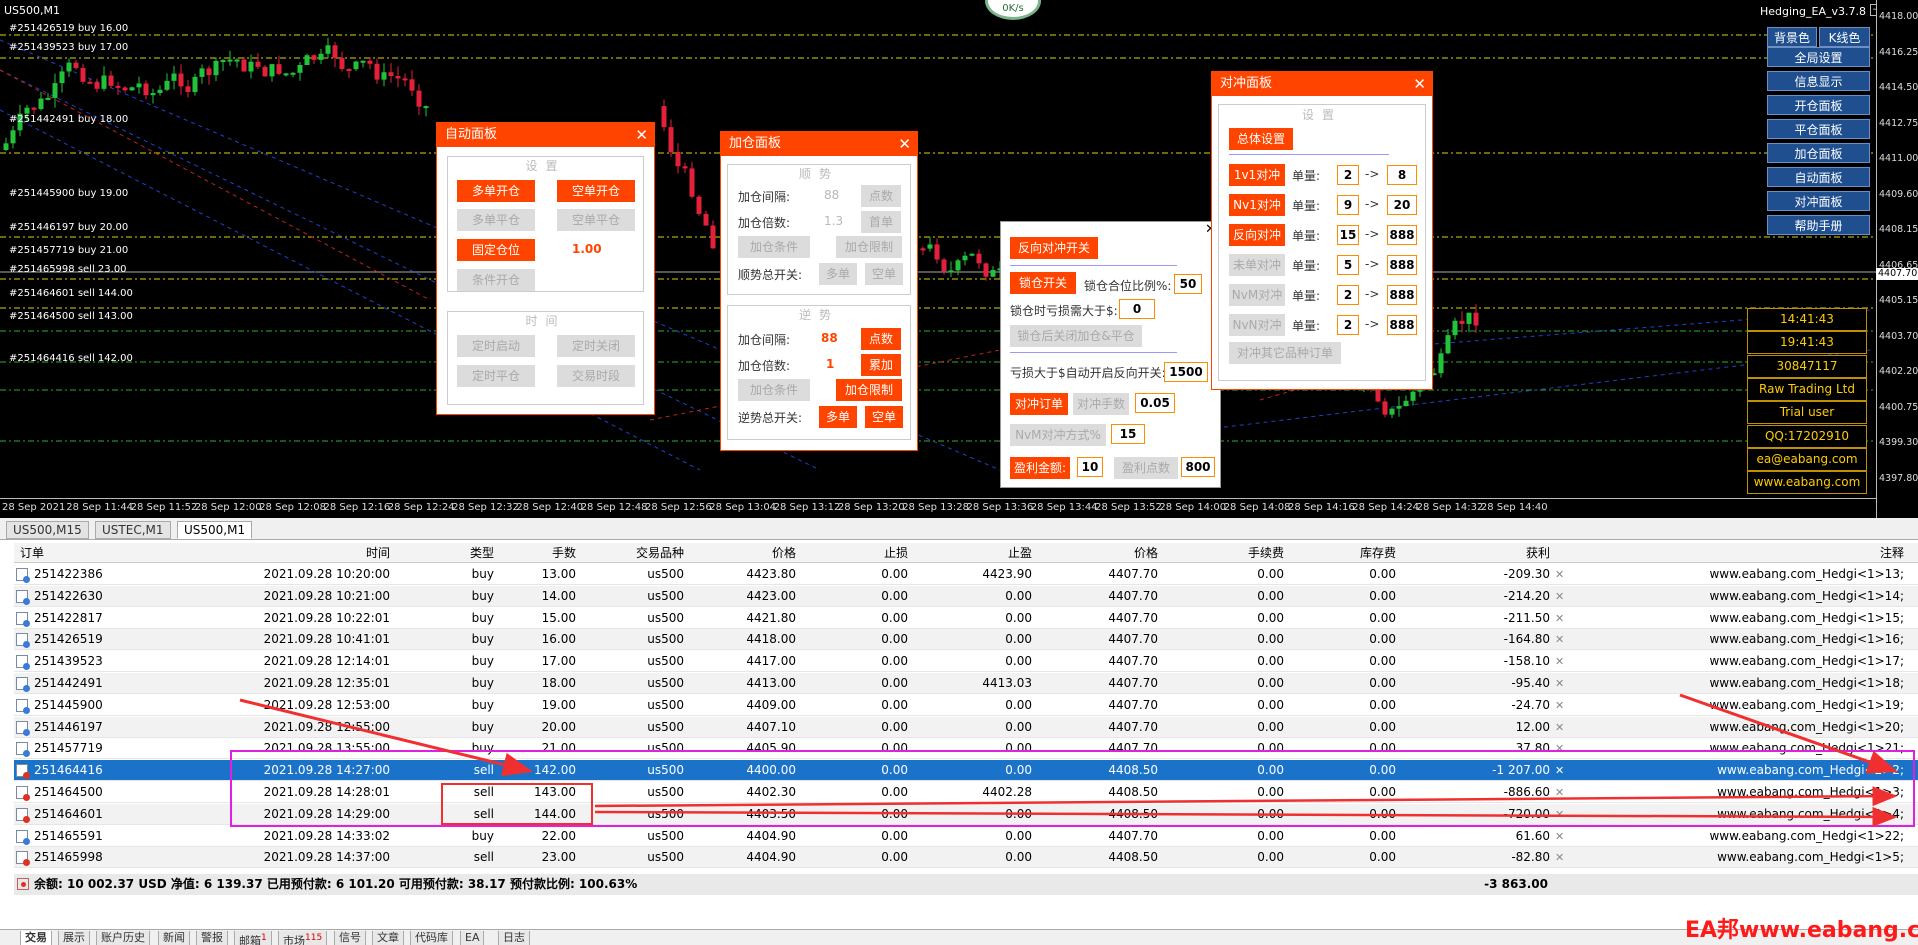 The height and width of the screenshot is (945, 1918). What do you see at coordinates (133, 530) in the screenshot?
I see `chart-tab: USTEC,M1` at bounding box center [133, 530].